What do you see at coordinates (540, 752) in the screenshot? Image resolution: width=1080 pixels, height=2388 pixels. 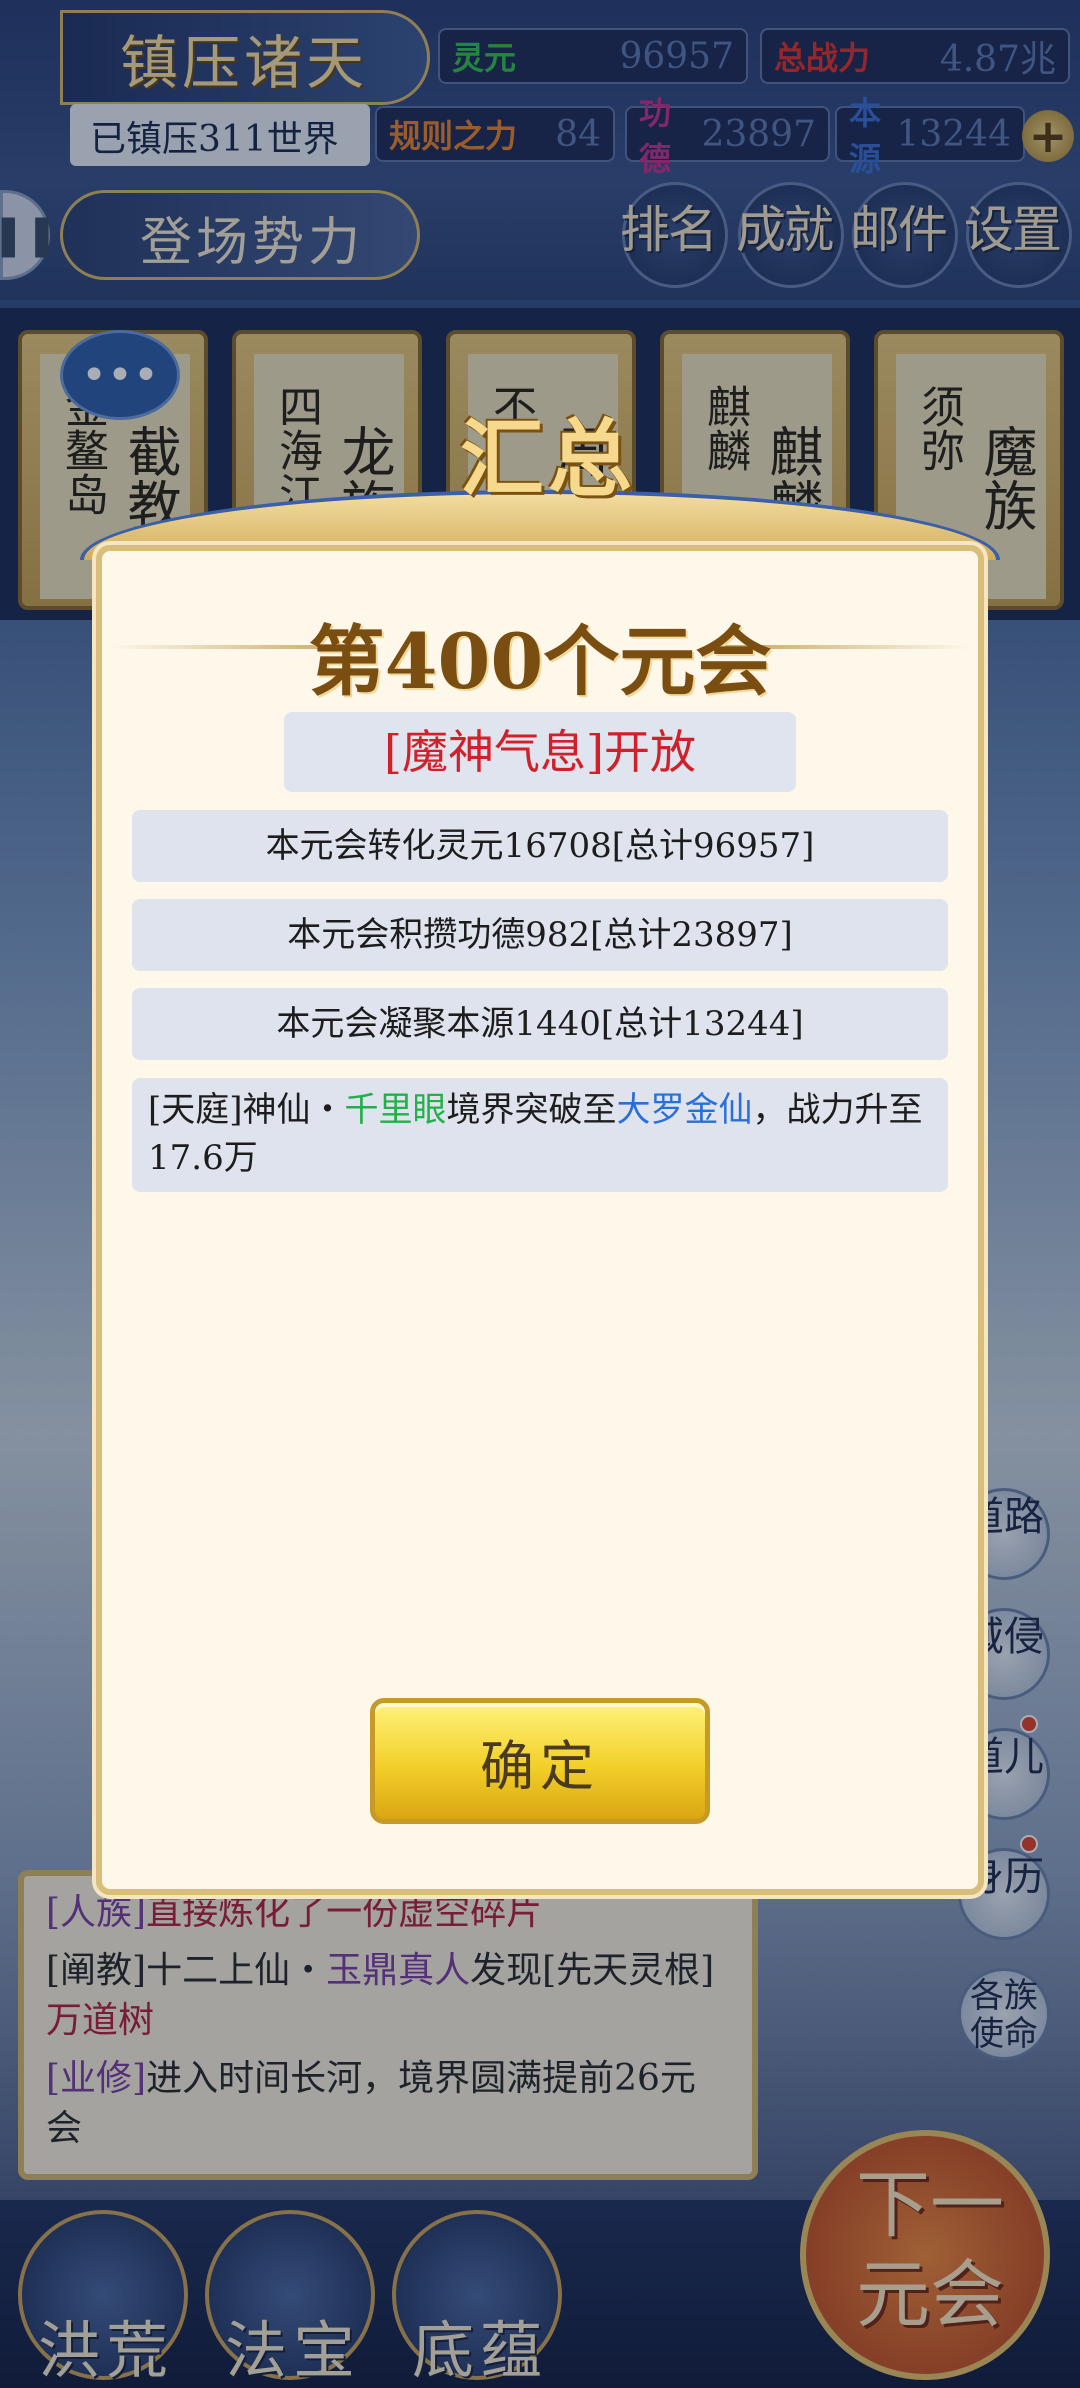 I see `open-notice: [魔神气息]开放` at bounding box center [540, 752].